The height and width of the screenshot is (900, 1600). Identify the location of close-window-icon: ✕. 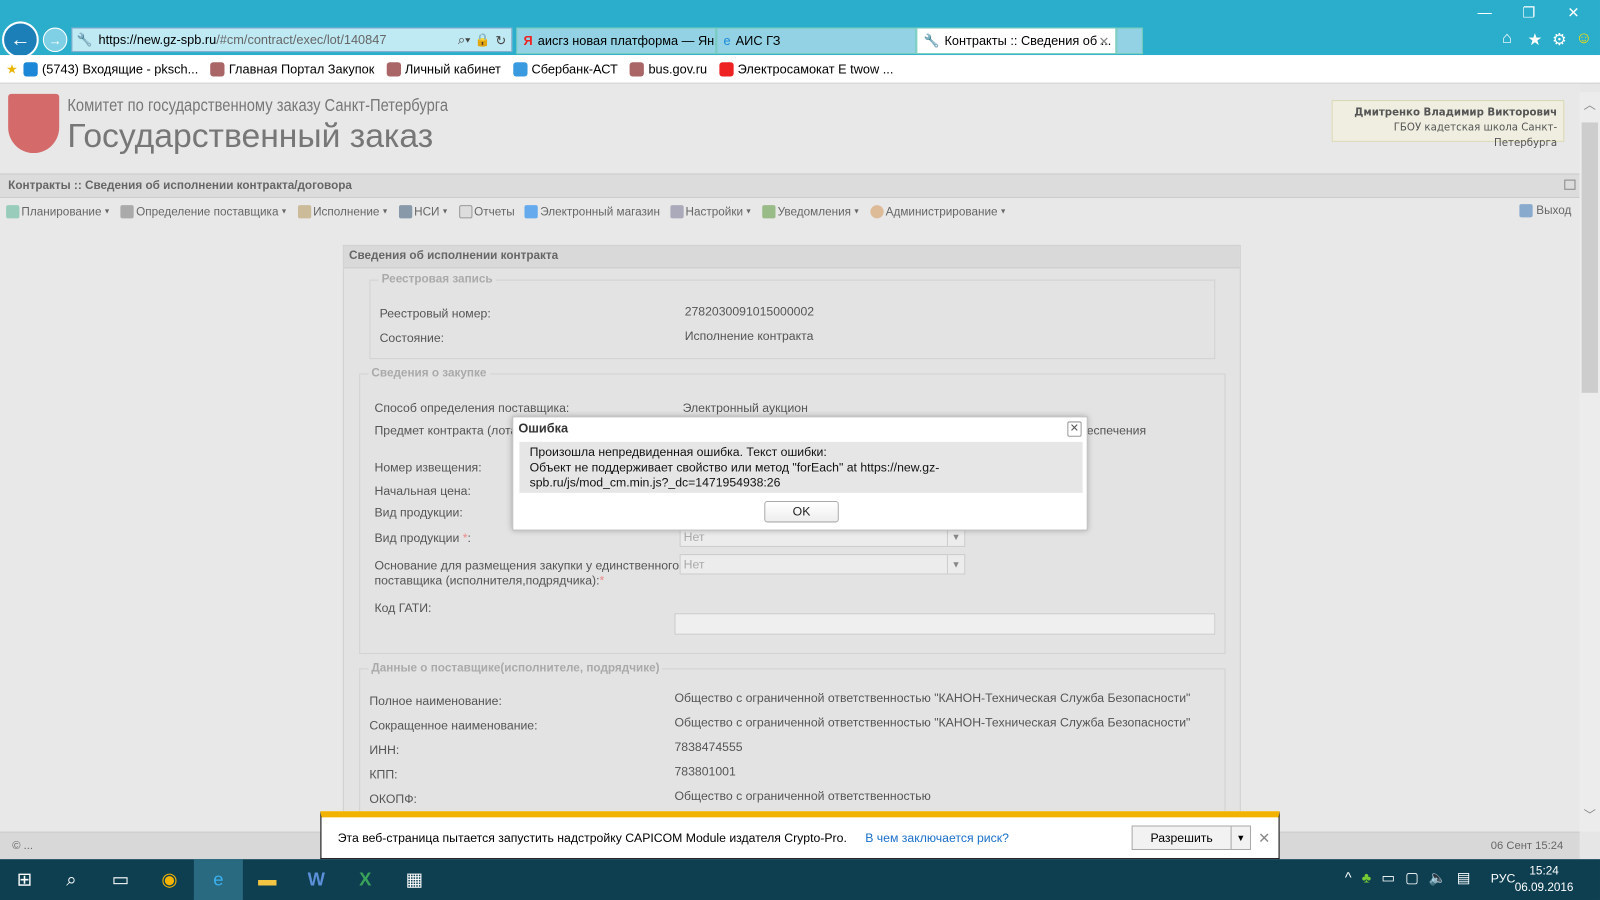
(1573, 12).